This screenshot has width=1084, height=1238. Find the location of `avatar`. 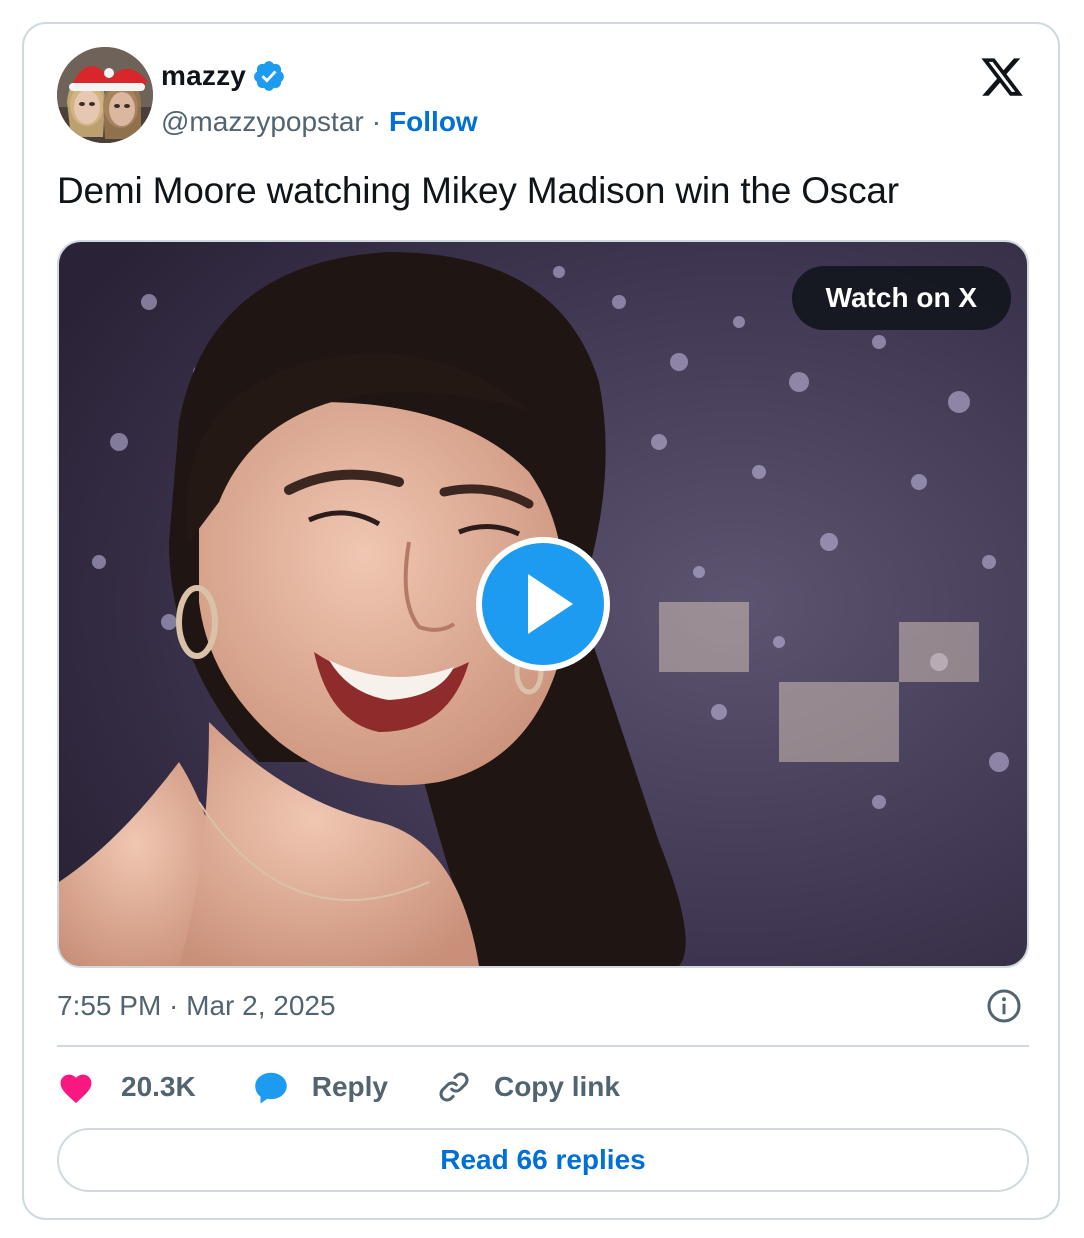

avatar is located at coordinates (105, 95).